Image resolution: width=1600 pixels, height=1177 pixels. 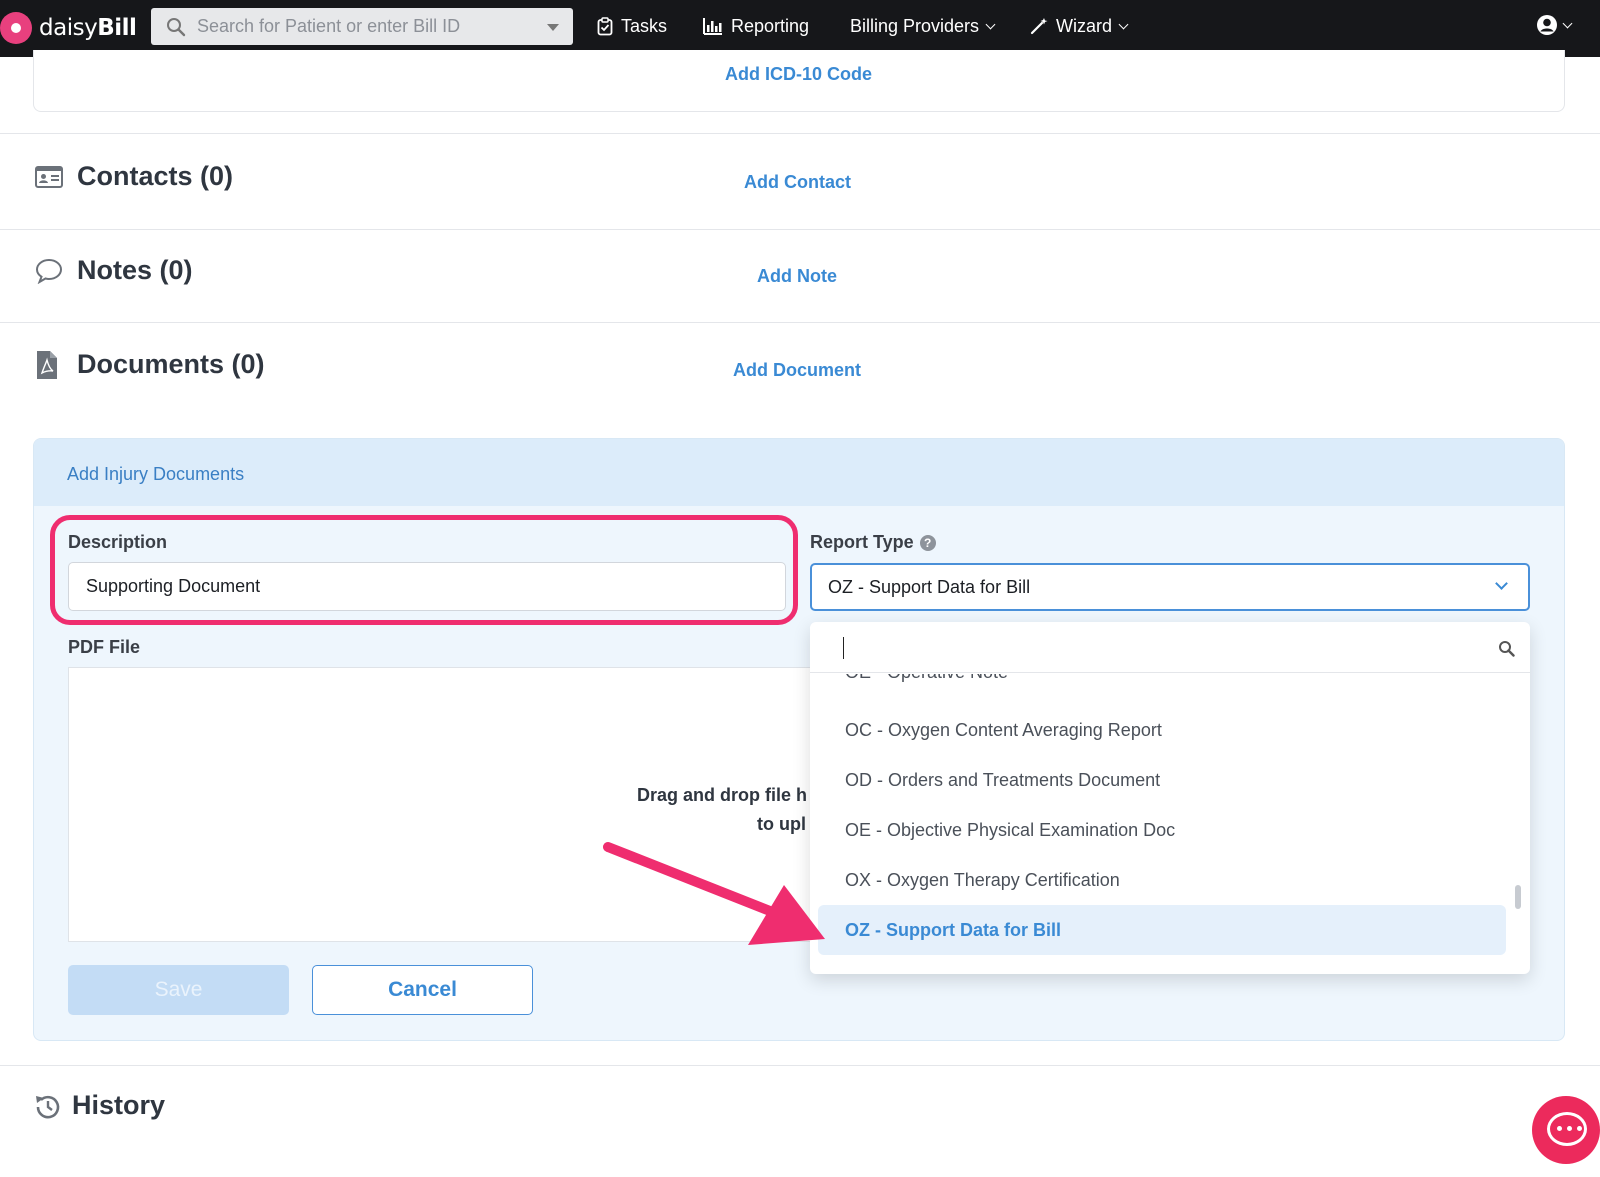 I want to click on add-note-link: Add Note, so click(x=797, y=276).